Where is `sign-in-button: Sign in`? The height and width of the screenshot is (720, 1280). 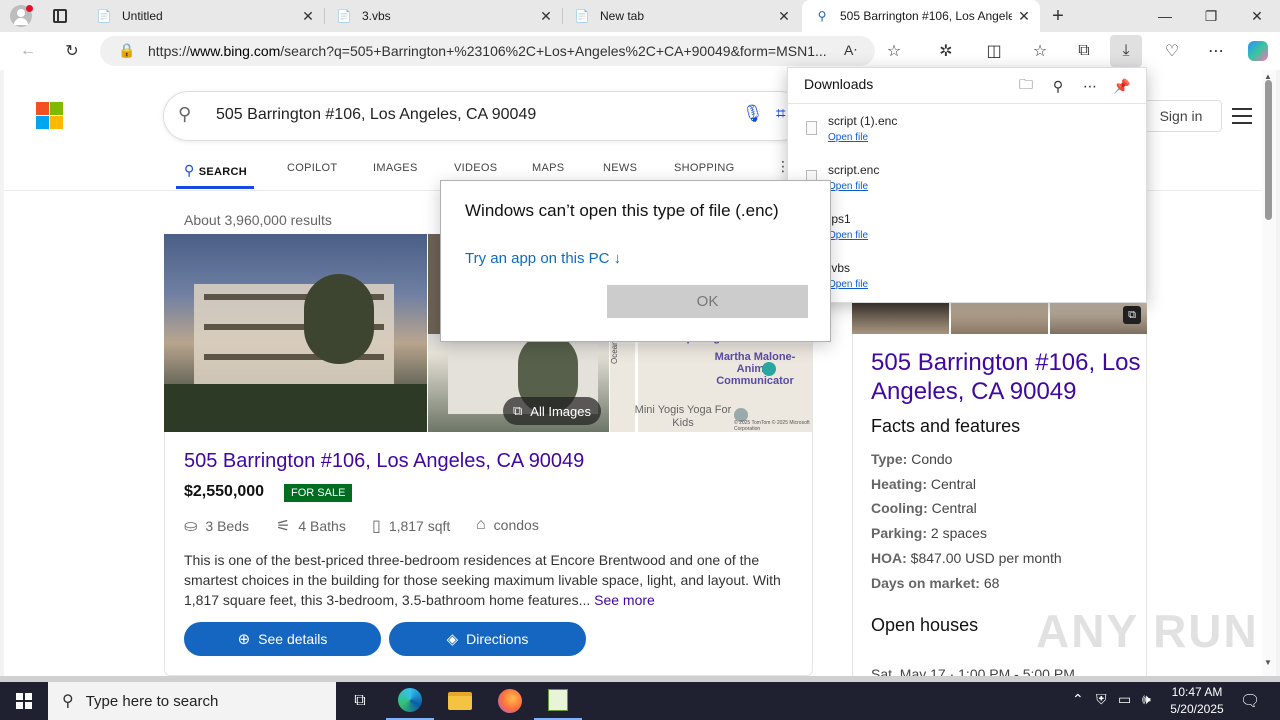 sign-in-button: Sign in is located at coordinates (1181, 116).